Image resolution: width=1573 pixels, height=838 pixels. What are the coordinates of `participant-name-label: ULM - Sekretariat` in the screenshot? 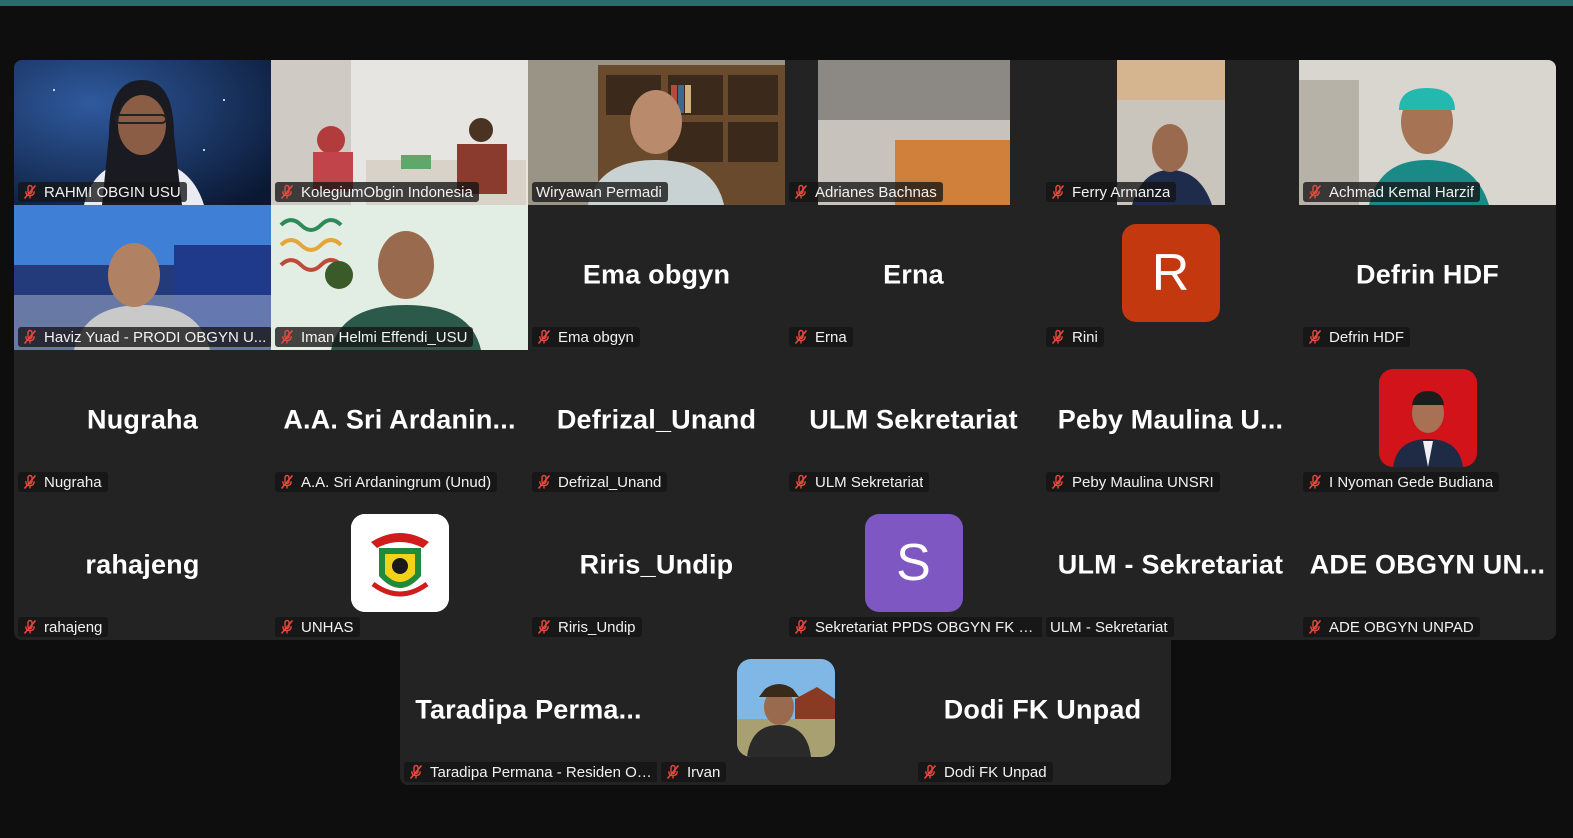 It's located at (1110, 627).